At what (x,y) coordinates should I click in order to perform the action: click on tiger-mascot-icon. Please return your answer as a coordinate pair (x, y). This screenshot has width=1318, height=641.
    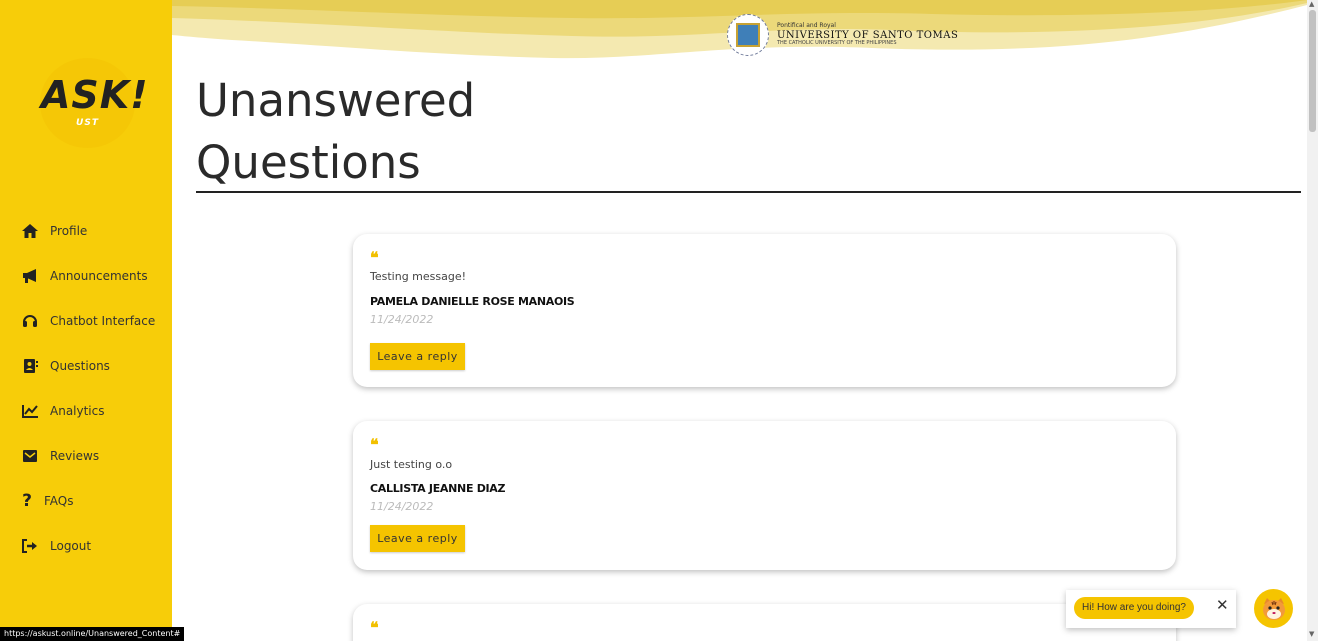
    Looking at the image, I should click on (1273, 608).